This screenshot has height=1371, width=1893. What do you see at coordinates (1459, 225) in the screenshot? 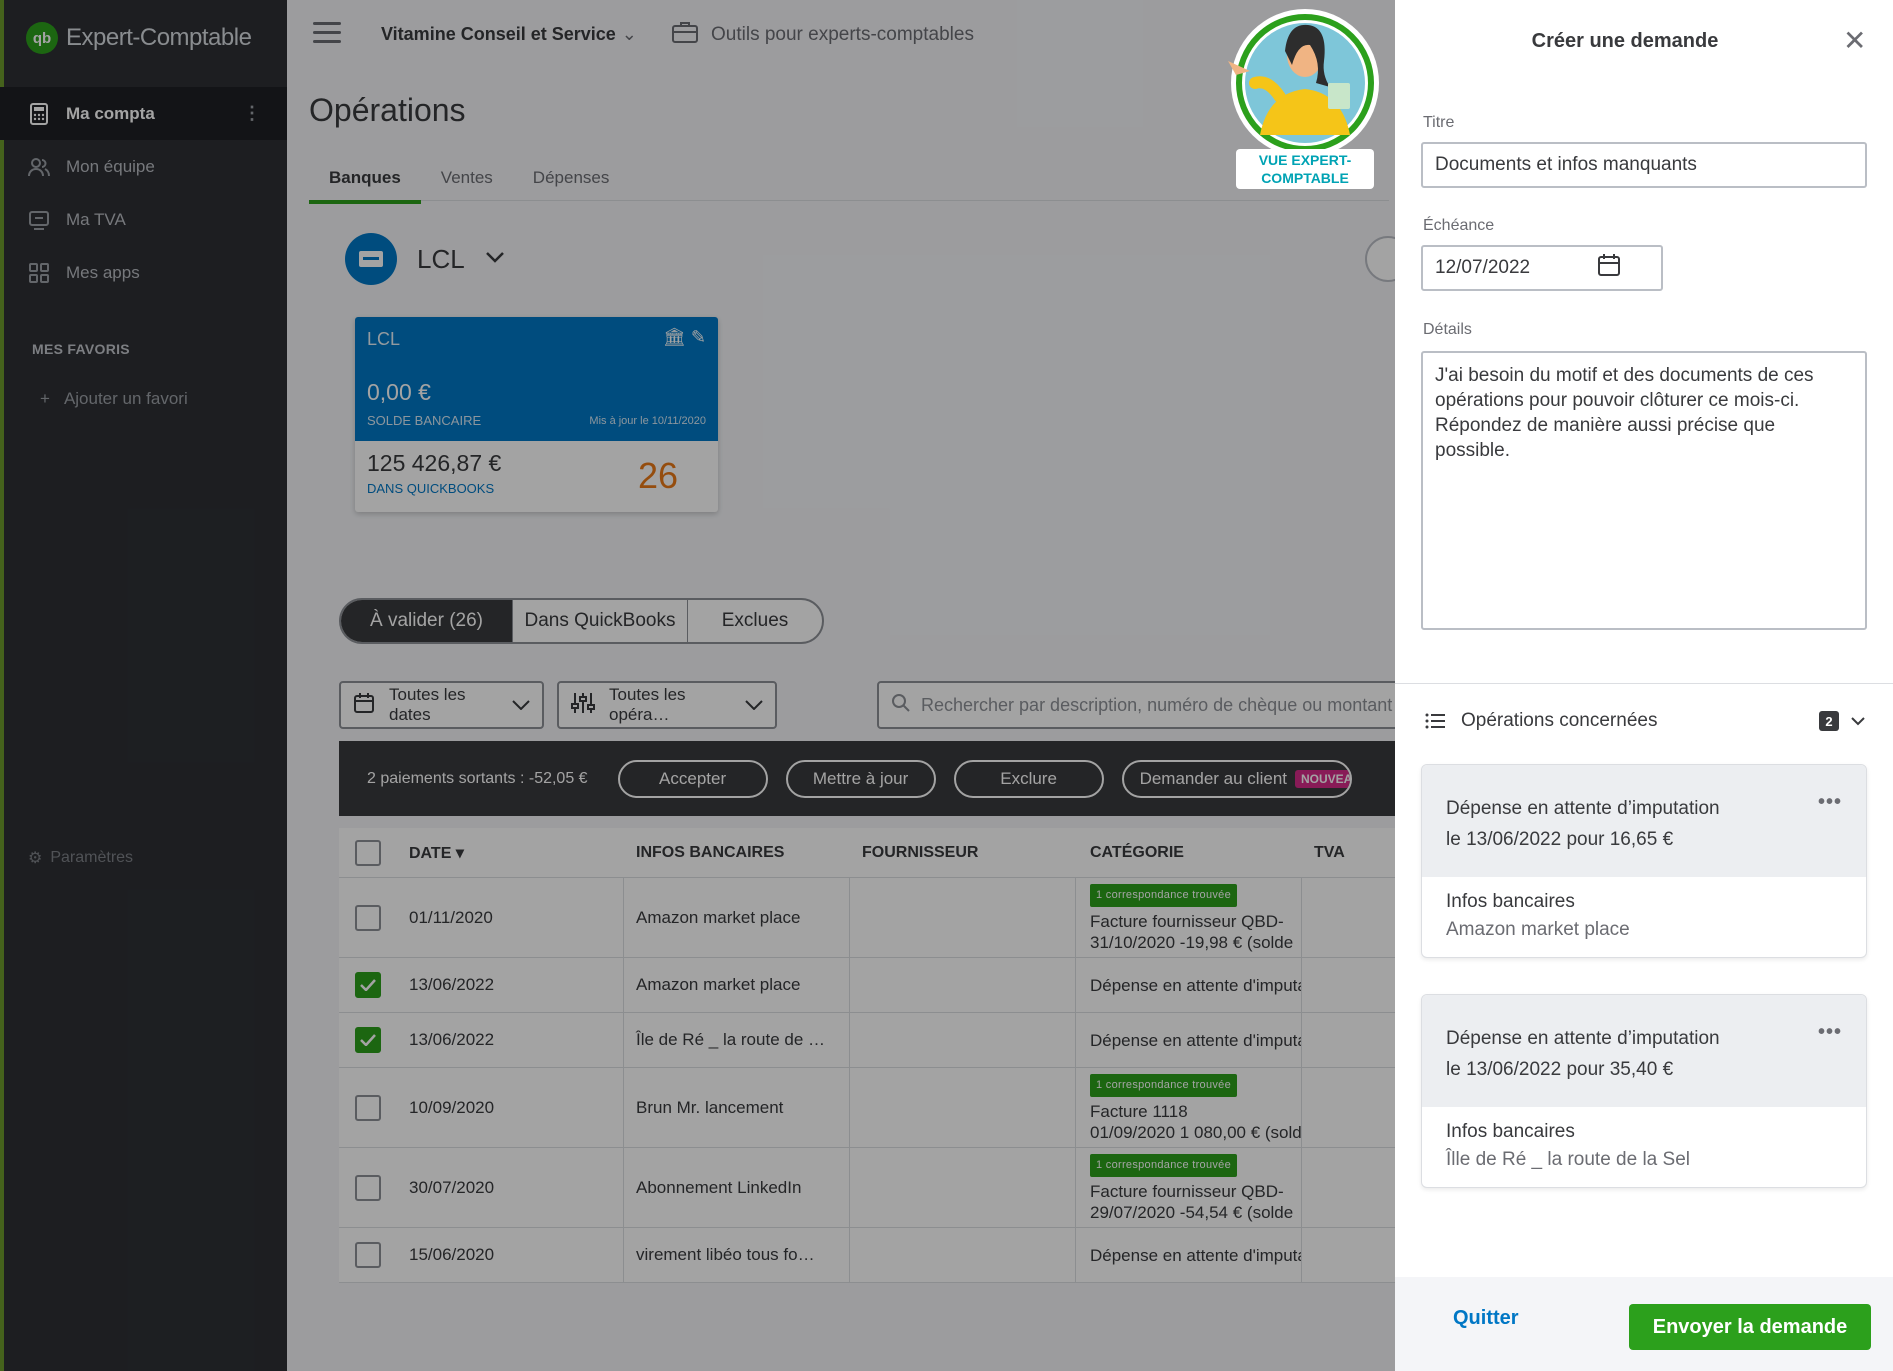
I see `due-date-label: Échéance` at bounding box center [1459, 225].